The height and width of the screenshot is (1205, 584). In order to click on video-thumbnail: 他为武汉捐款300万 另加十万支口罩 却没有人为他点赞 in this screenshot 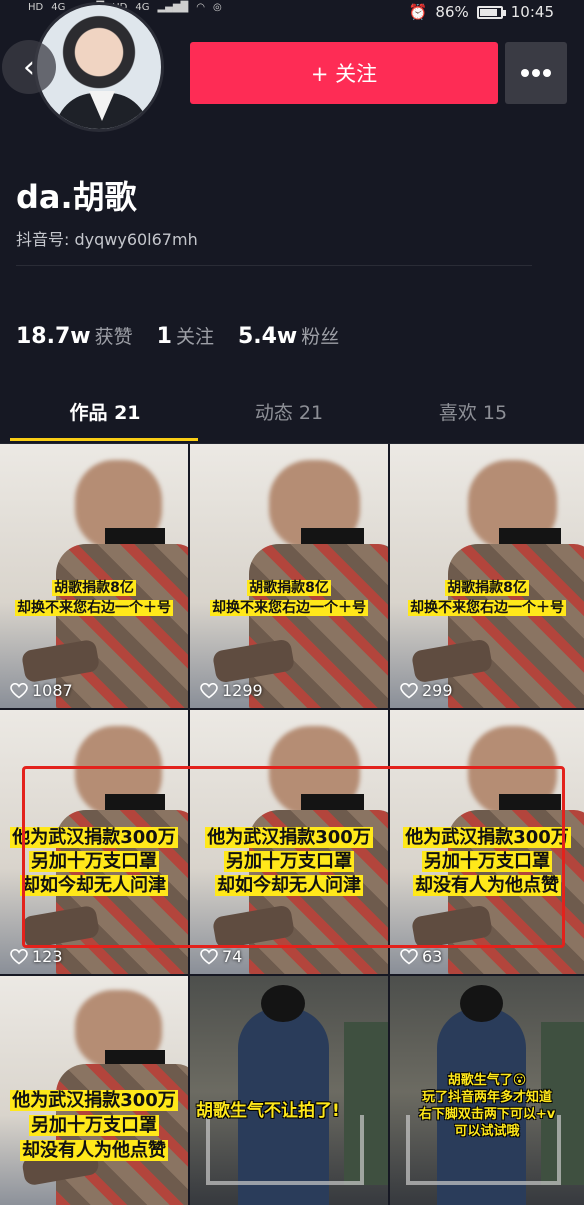, I will do `click(94, 1090)`.